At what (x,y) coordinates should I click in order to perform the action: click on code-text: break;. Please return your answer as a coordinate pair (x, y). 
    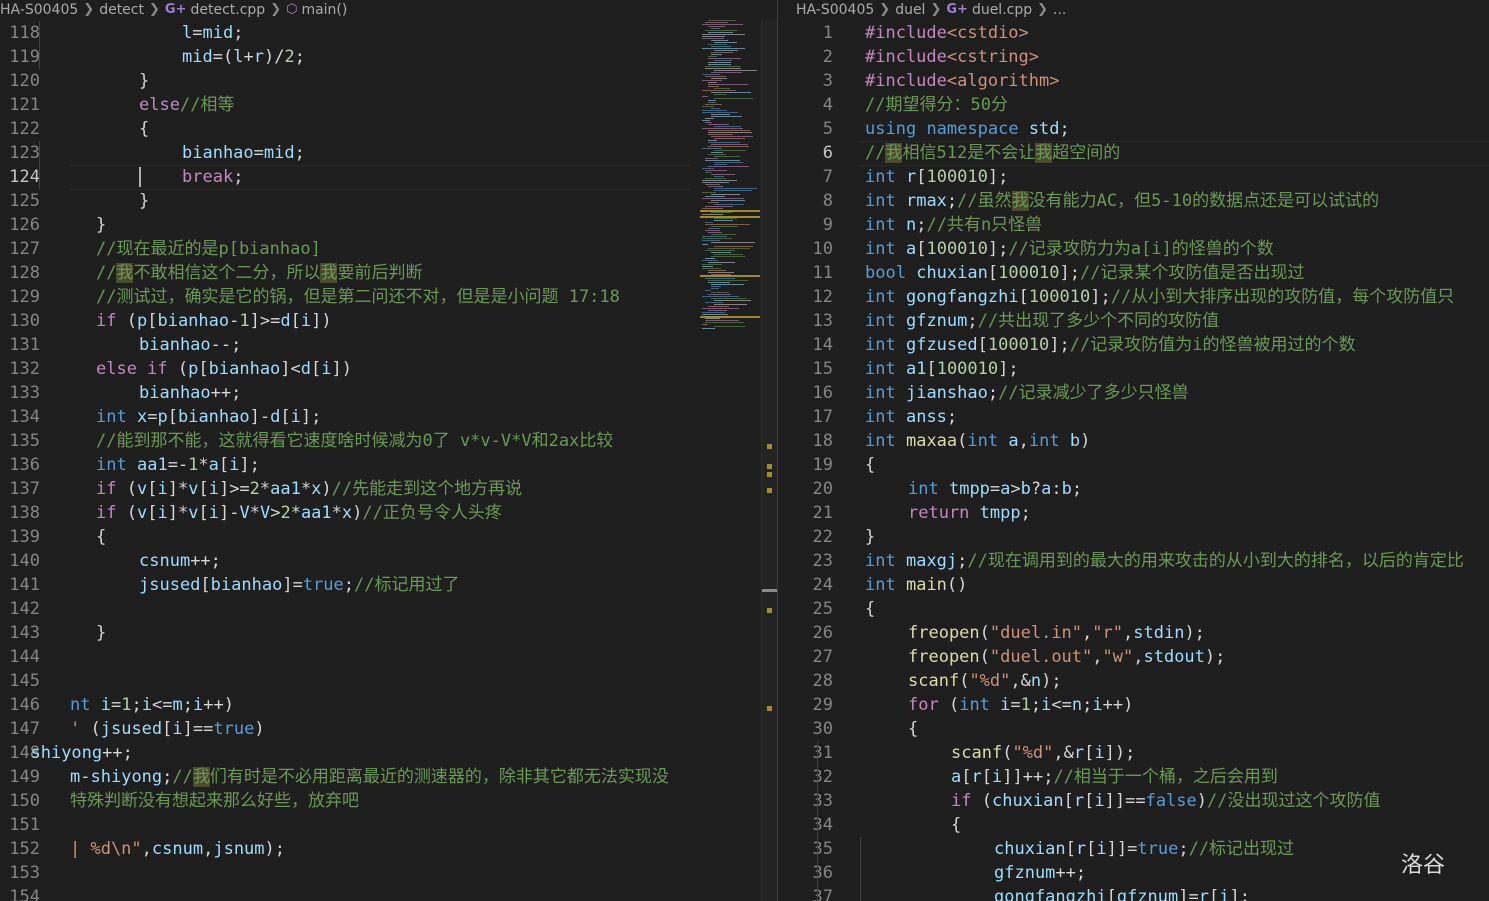
    Looking at the image, I should click on (212, 177).